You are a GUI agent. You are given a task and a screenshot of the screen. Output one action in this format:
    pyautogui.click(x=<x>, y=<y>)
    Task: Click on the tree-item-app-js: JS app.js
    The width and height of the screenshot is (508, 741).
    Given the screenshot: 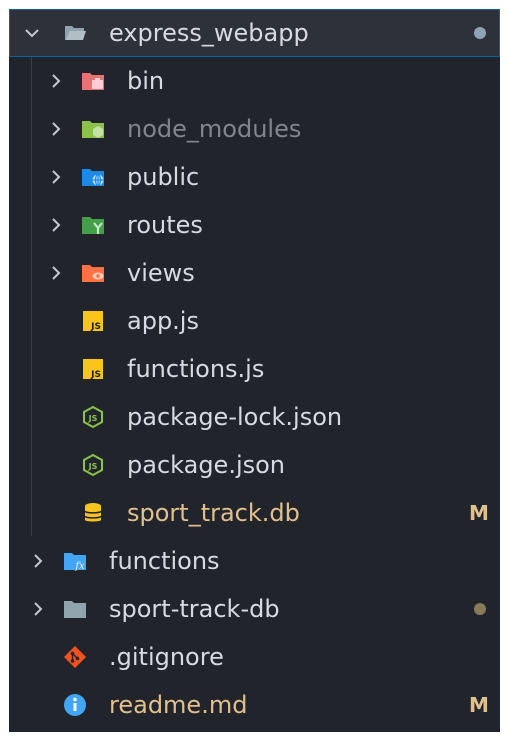 What is the action you would take?
    pyautogui.click(x=254, y=321)
    